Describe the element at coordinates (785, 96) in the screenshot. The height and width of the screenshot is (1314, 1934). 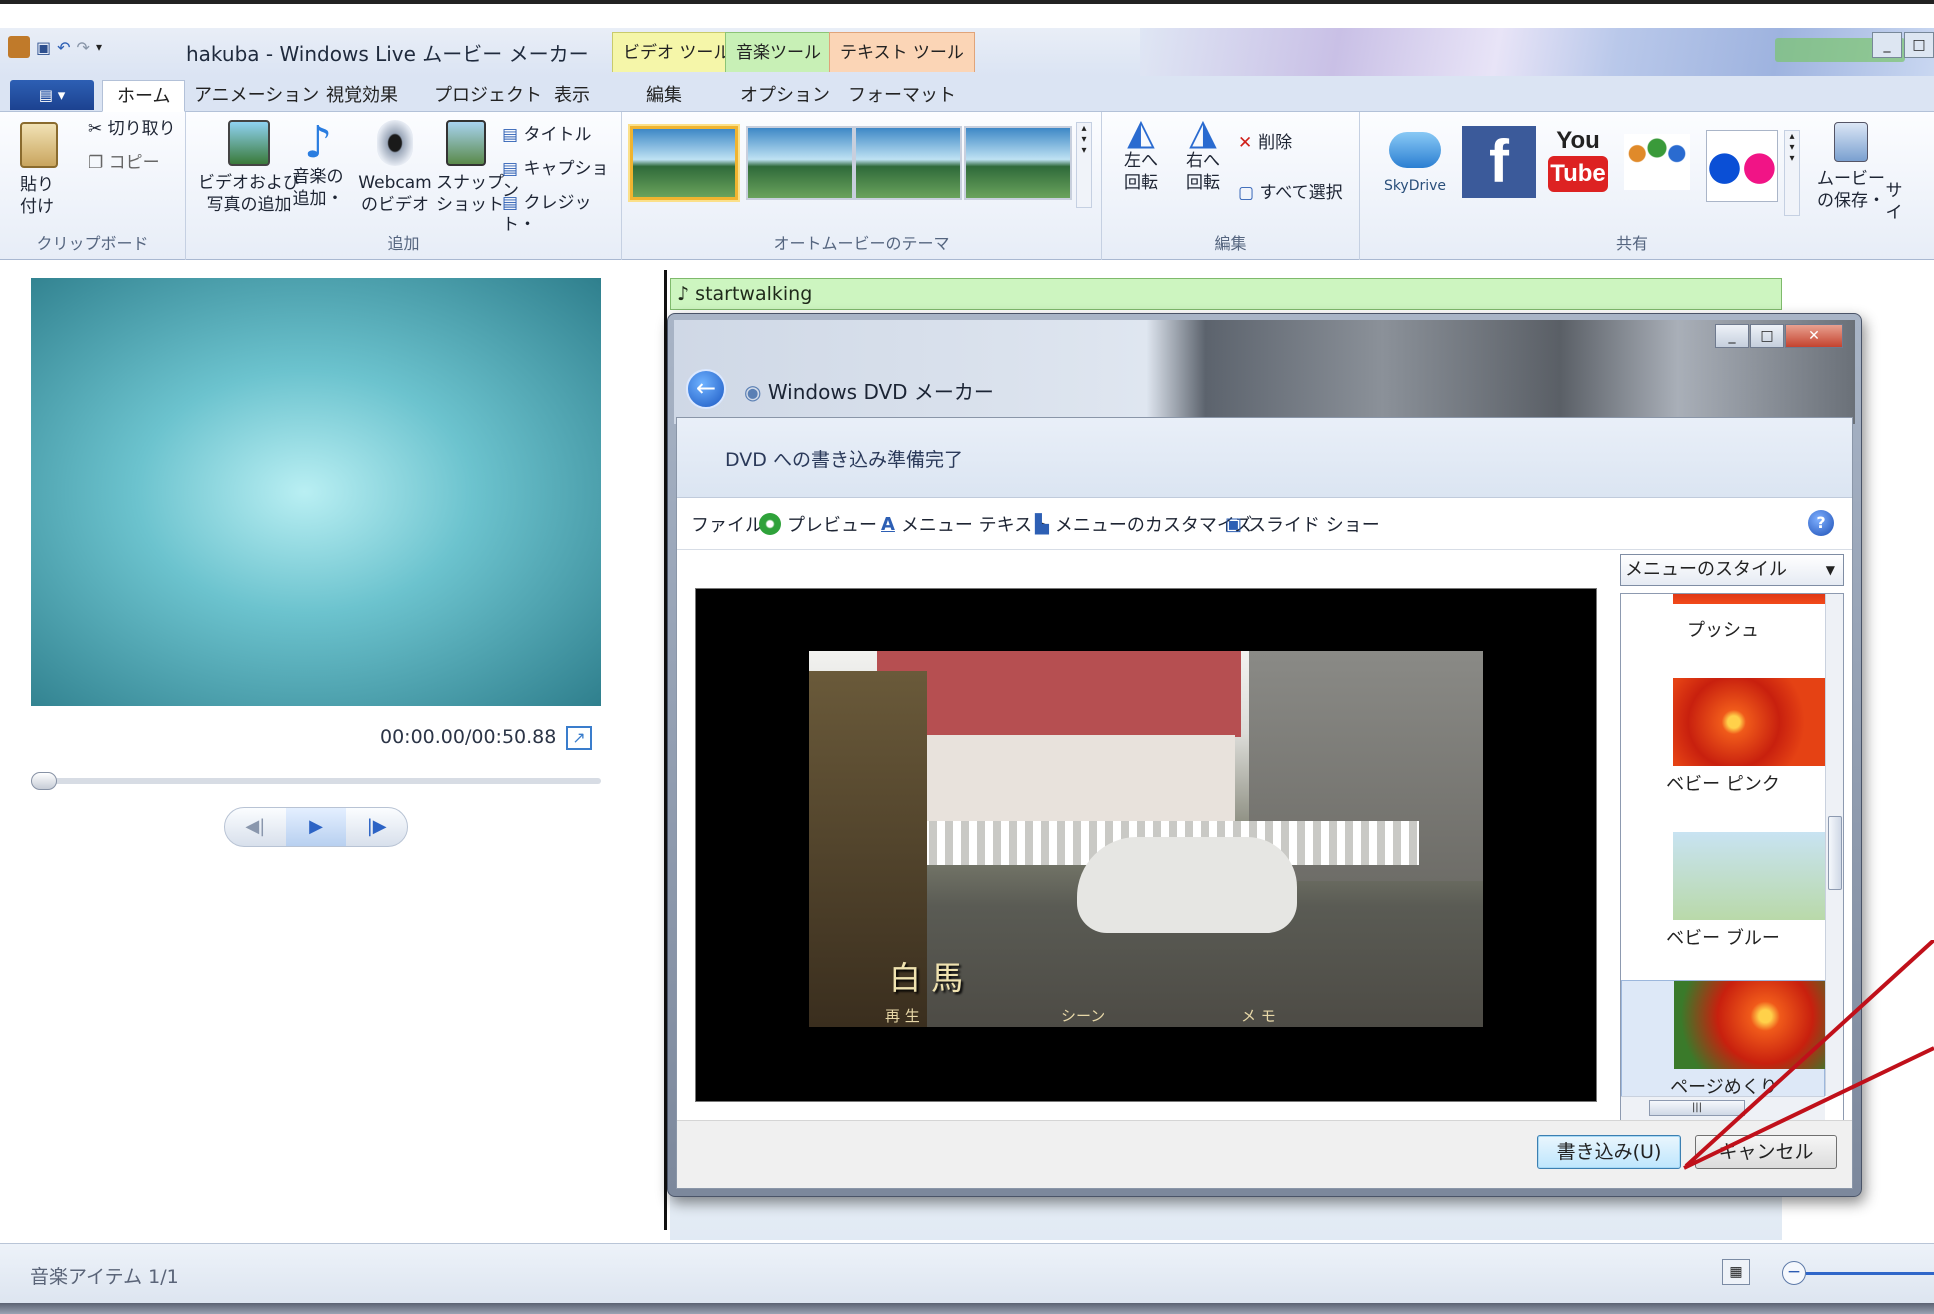
I see `tab-options: オプション` at that location.